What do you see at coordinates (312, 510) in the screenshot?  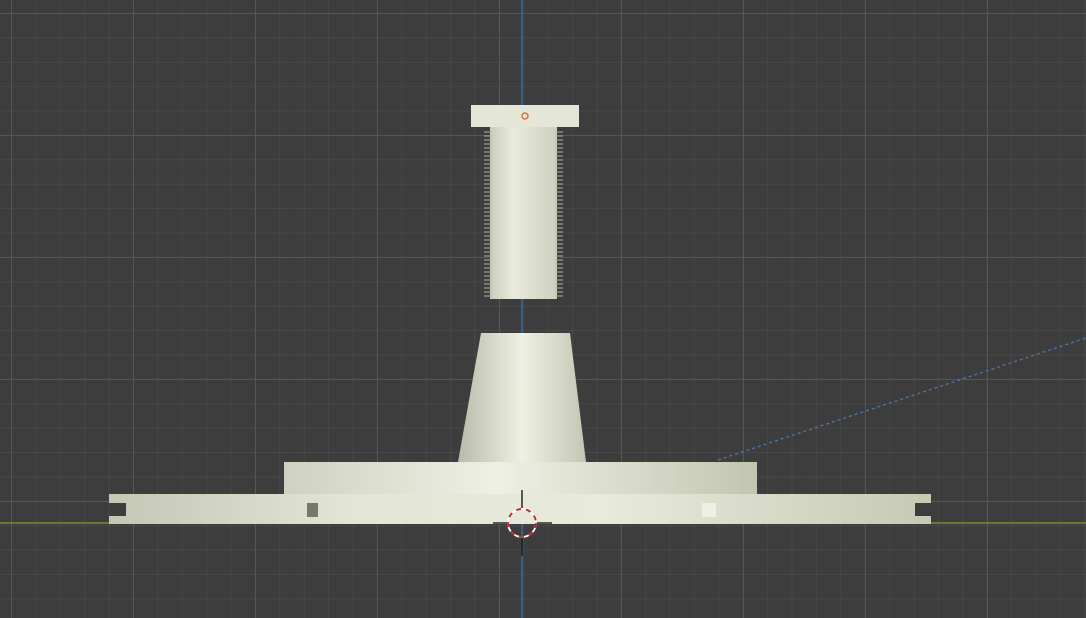 I see `plate-slot-left` at bounding box center [312, 510].